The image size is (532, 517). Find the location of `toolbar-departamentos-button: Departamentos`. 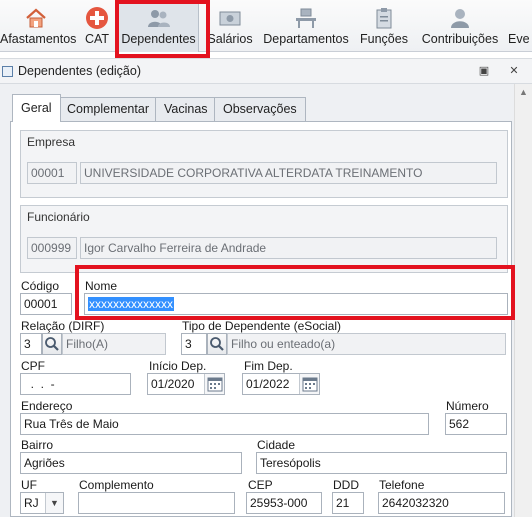

toolbar-departamentos-button: Departamentos is located at coordinates (306, 26).